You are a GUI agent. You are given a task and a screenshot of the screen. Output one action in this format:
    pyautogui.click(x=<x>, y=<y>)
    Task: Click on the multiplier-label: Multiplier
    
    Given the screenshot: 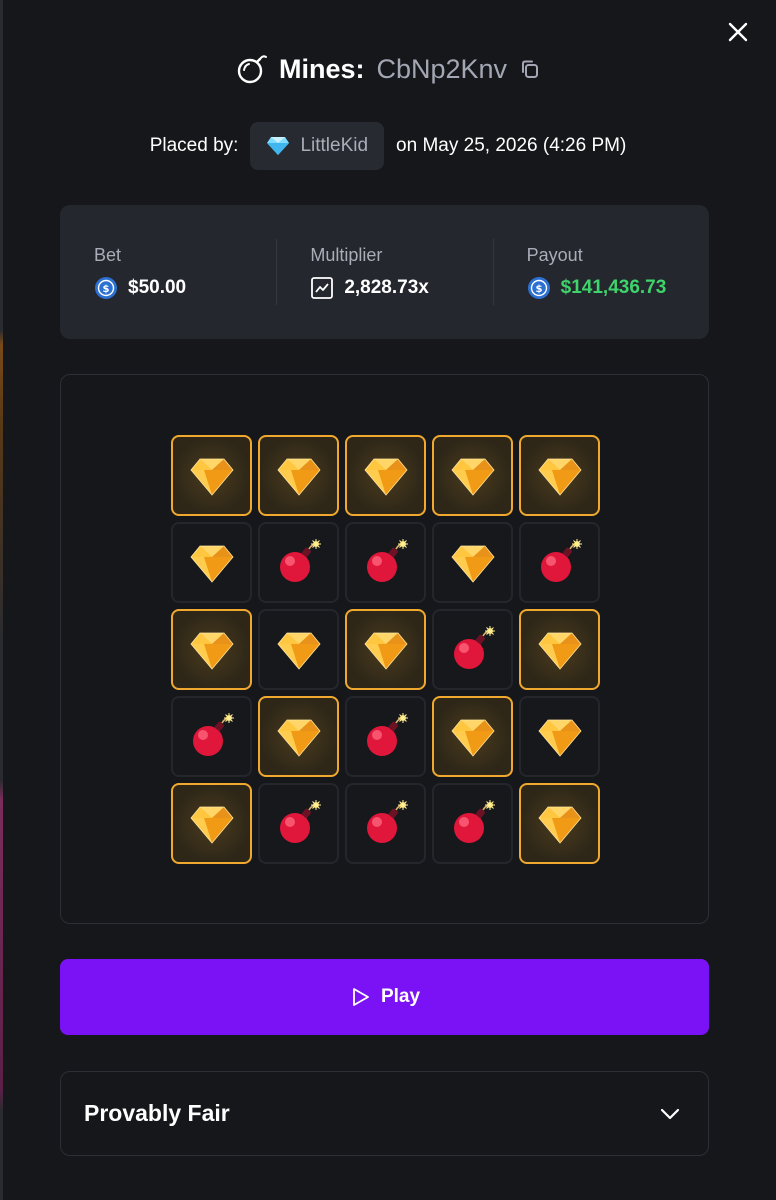 What is the action you would take?
    pyautogui.click(x=346, y=255)
    